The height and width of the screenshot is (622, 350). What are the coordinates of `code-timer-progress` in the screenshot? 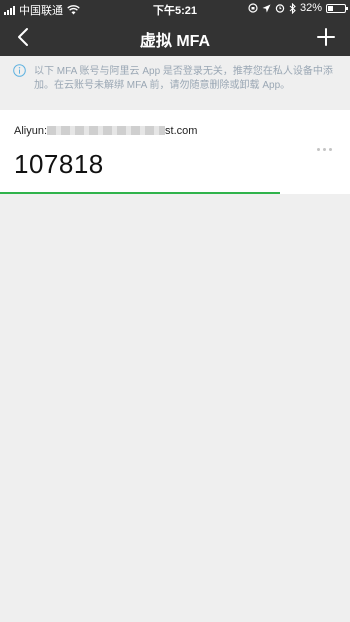 It's located at (140, 193).